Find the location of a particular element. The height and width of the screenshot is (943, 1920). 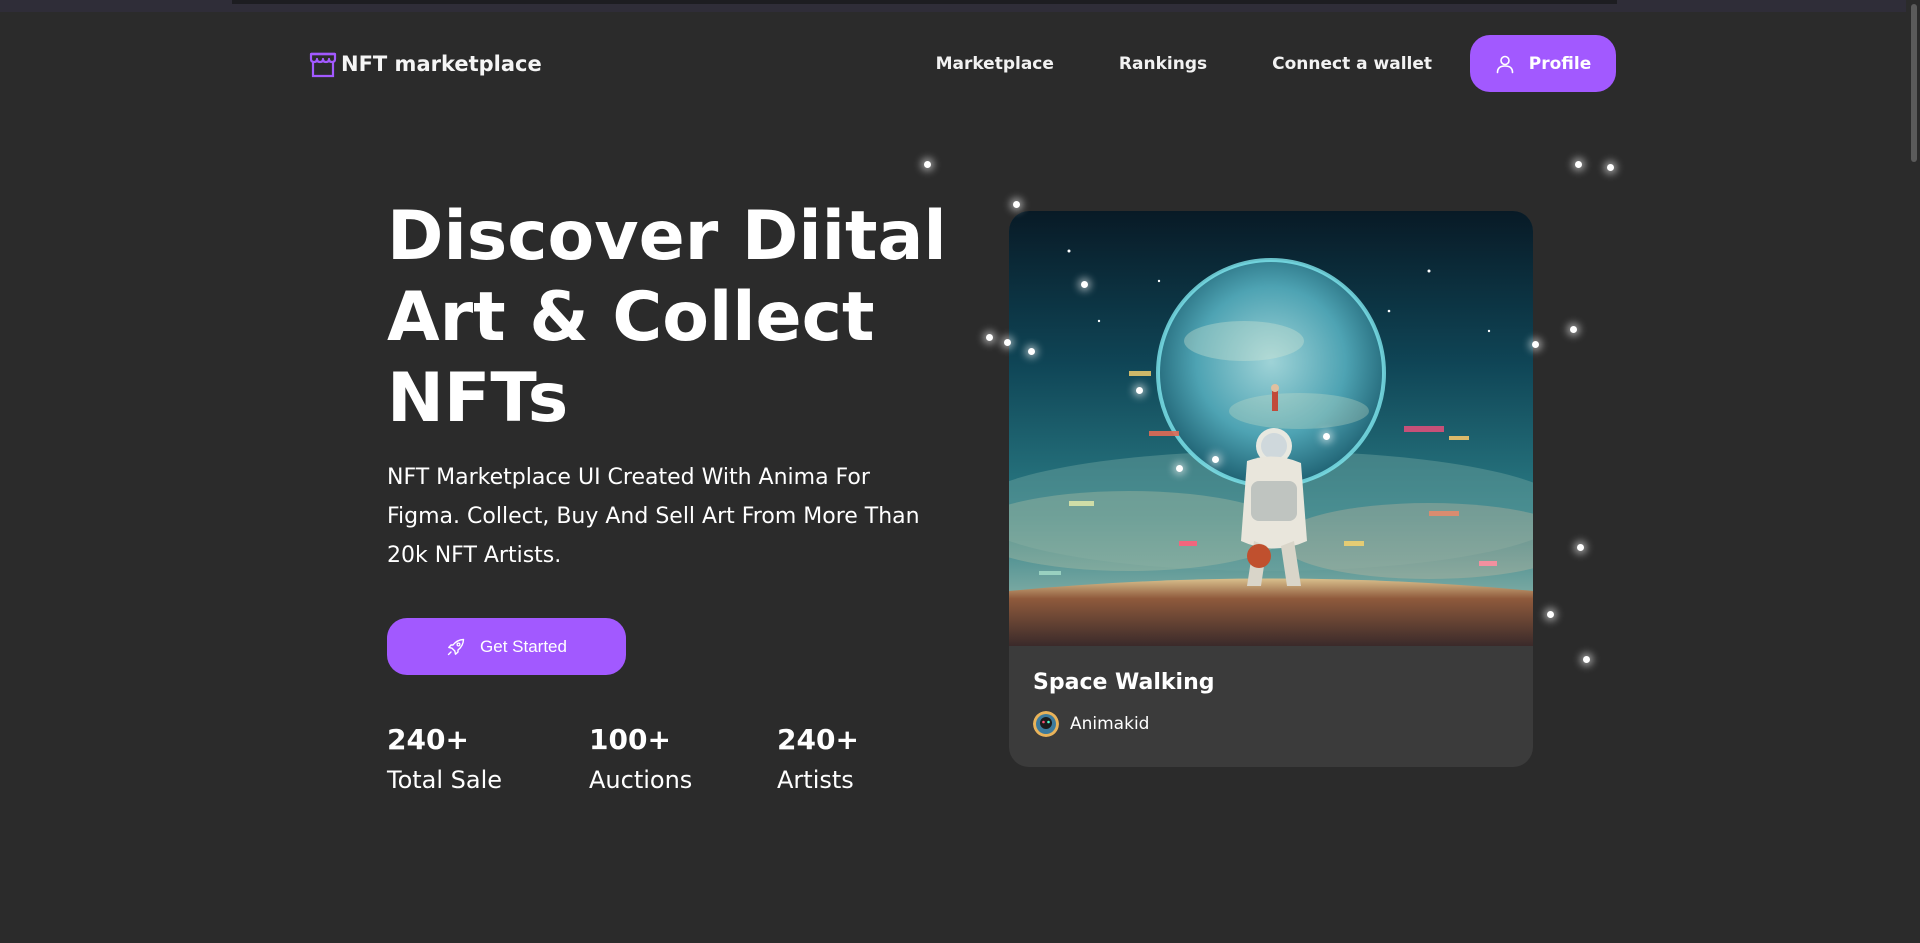

stat-label: Artists is located at coordinates (815, 780).